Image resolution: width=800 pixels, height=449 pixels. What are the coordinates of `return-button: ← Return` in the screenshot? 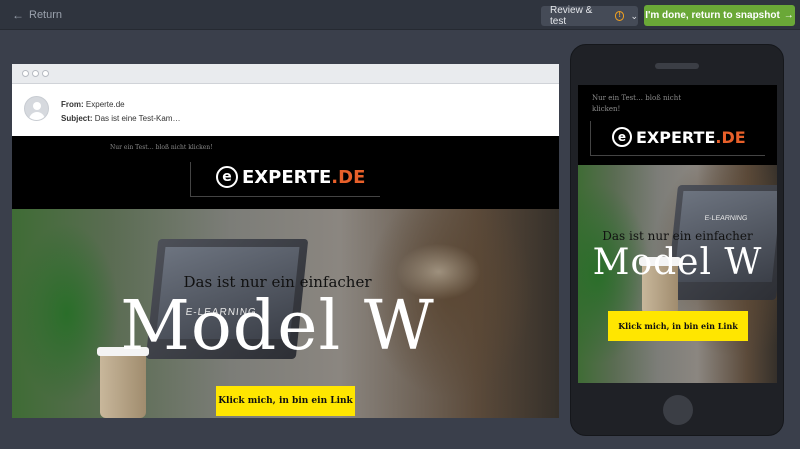 It's located at (37, 15).